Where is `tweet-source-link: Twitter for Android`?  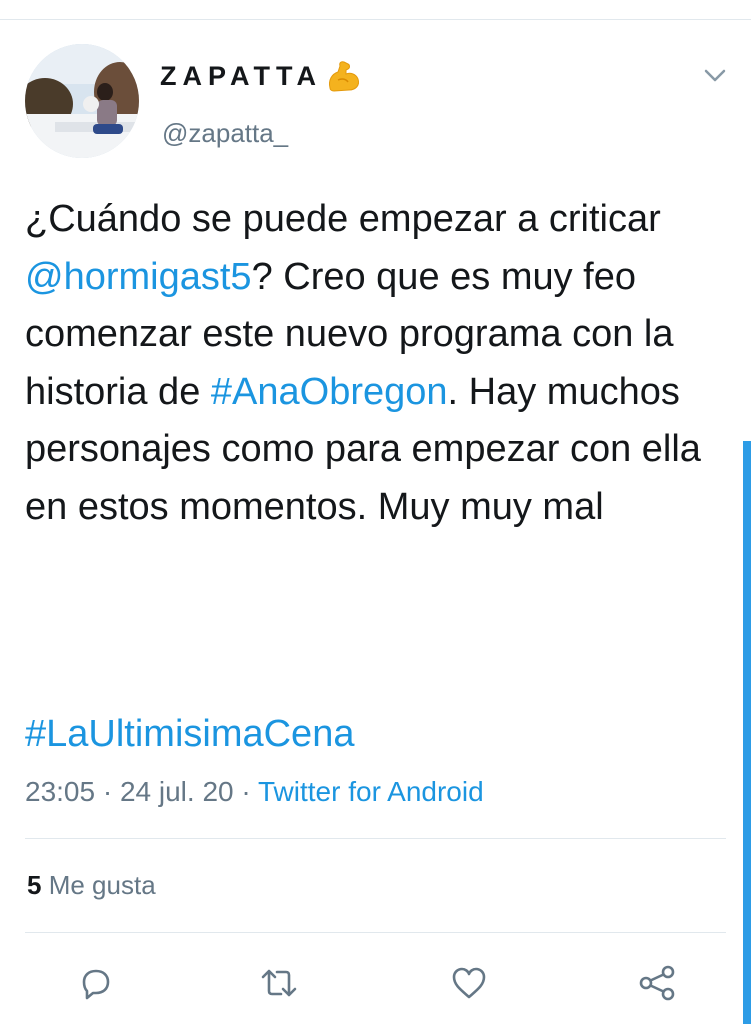 tweet-source-link: Twitter for Android is located at coordinates (371, 791).